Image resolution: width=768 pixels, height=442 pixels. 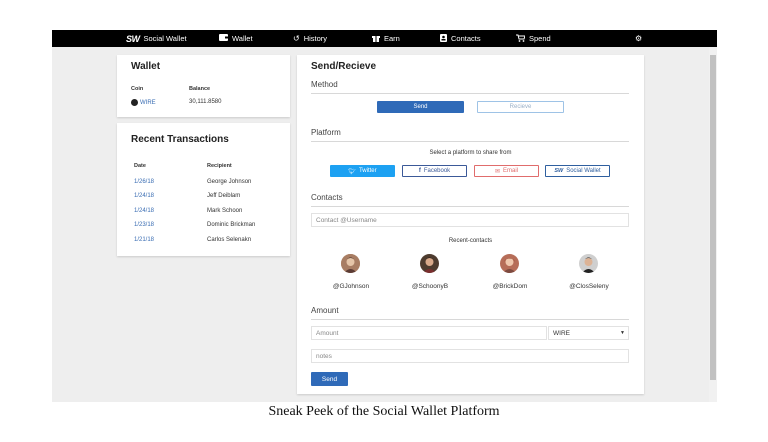 I want to click on wallet-title: Wallet, so click(x=146, y=66).